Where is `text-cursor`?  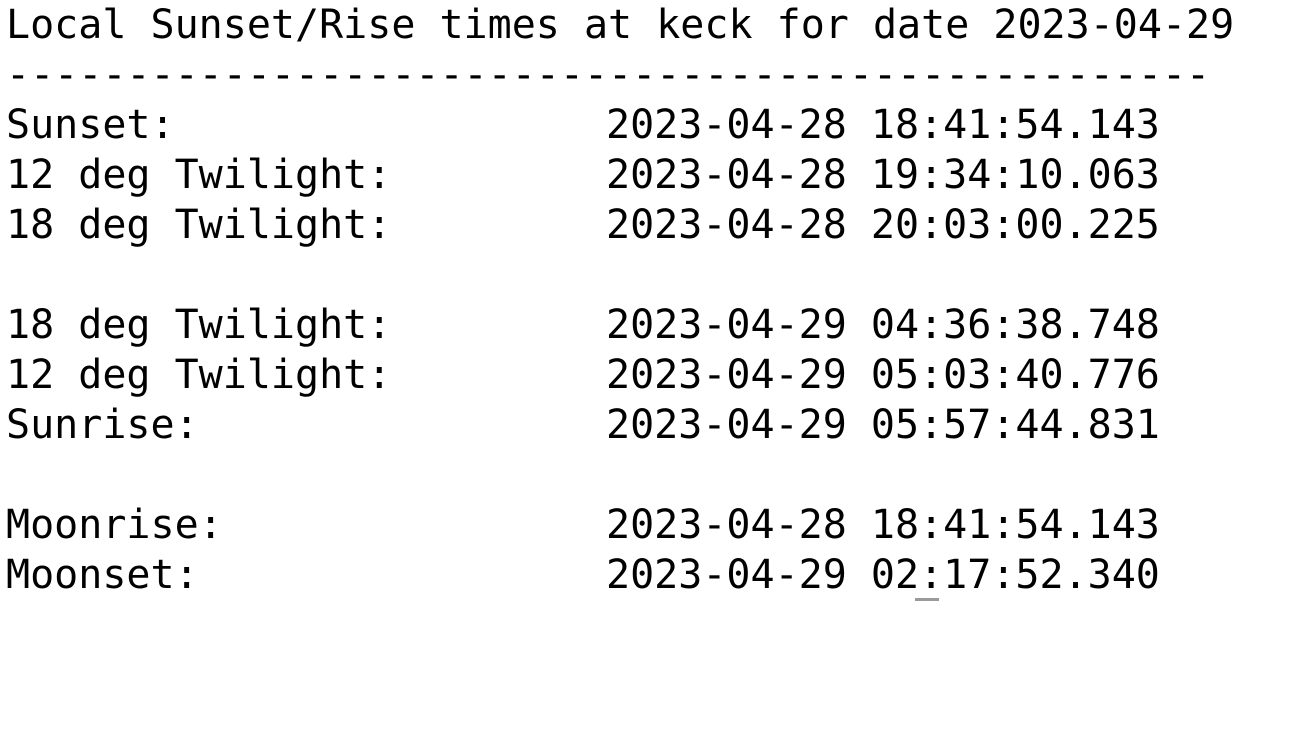
text-cursor is located at coordinates (927, 599).